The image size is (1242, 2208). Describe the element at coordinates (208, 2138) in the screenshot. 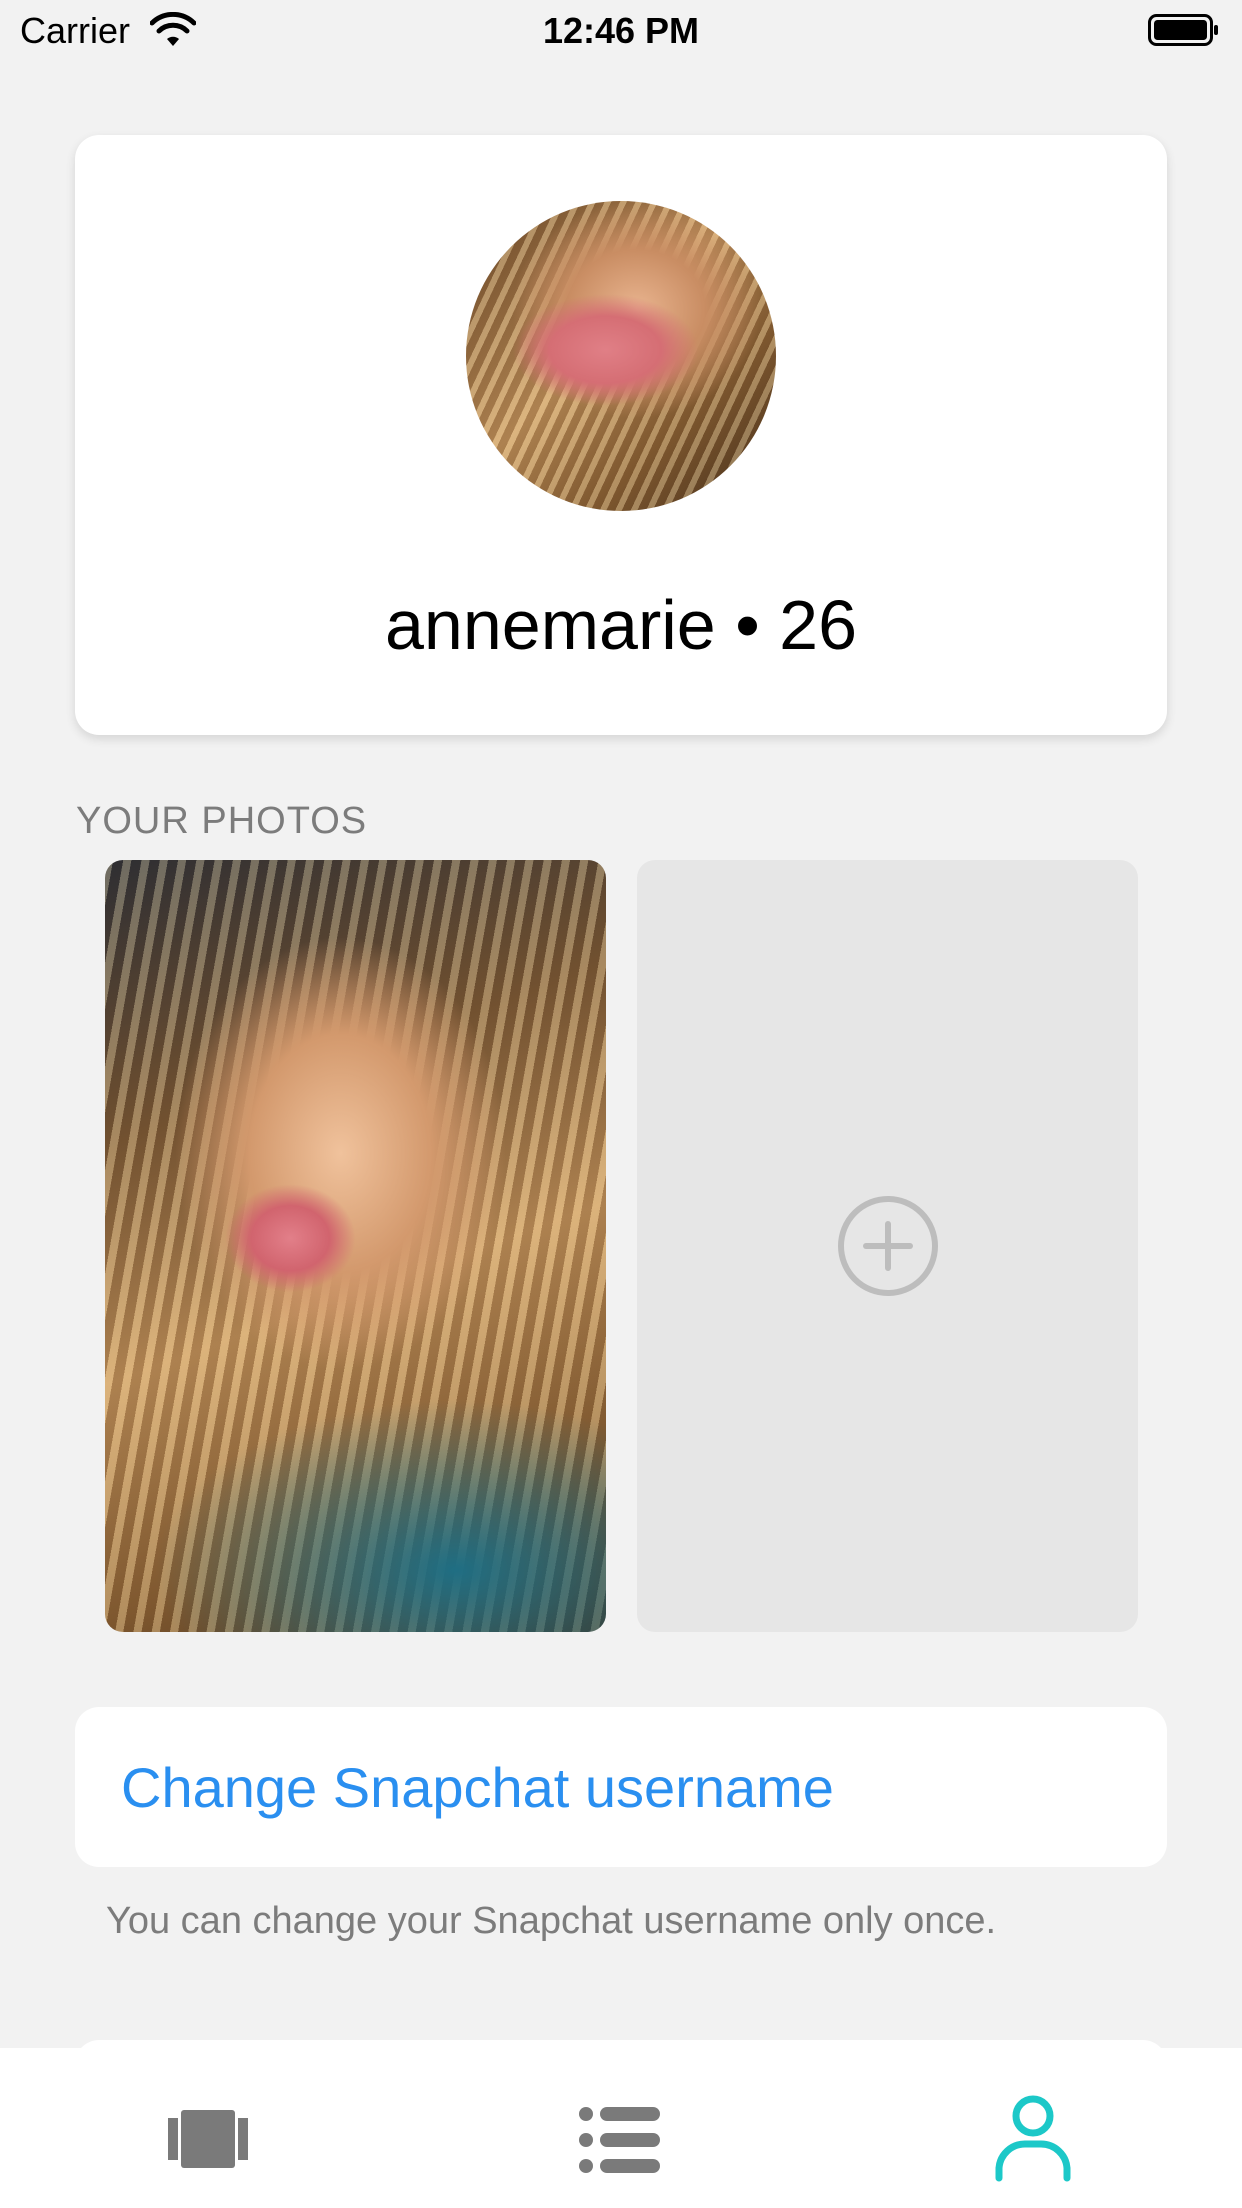

I see `cards-icon` at that location.